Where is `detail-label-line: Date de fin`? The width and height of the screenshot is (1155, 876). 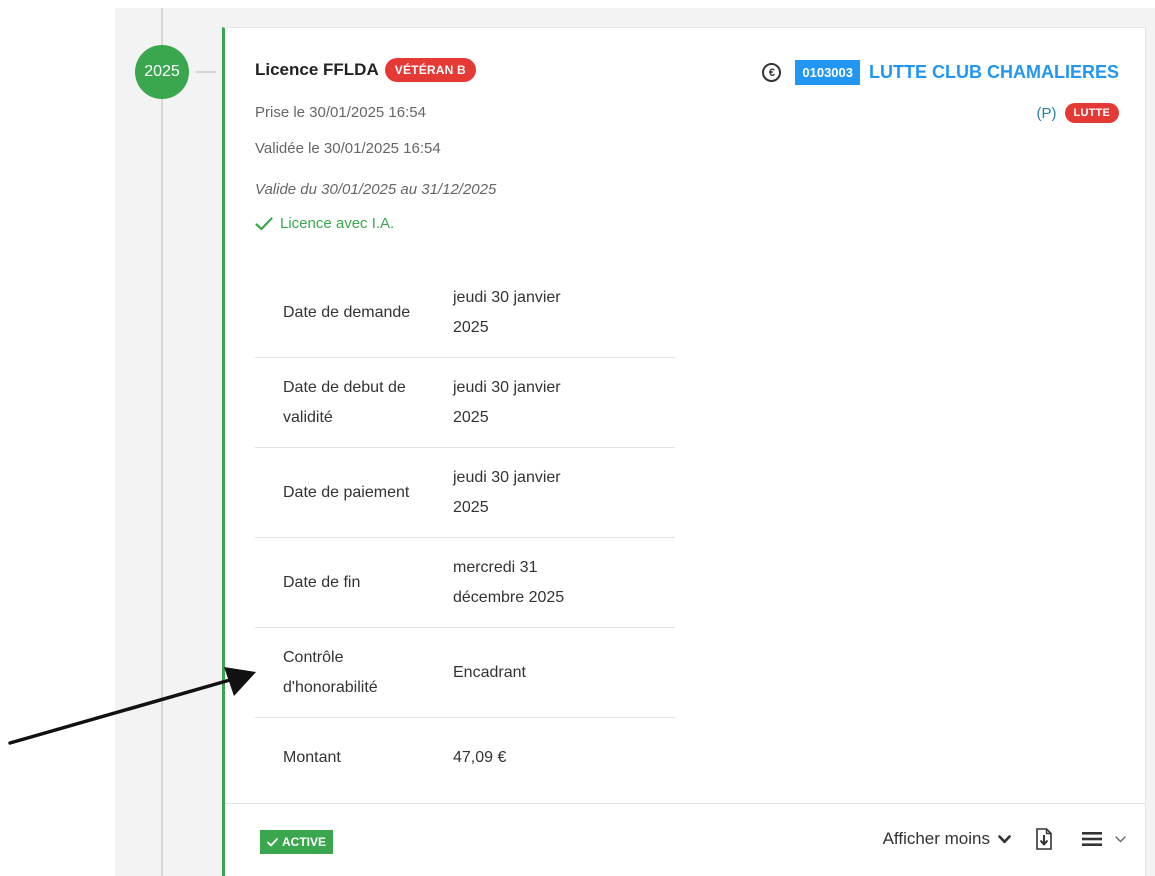 detail-label-line: Date de fin is located at coordinates (322, 582).